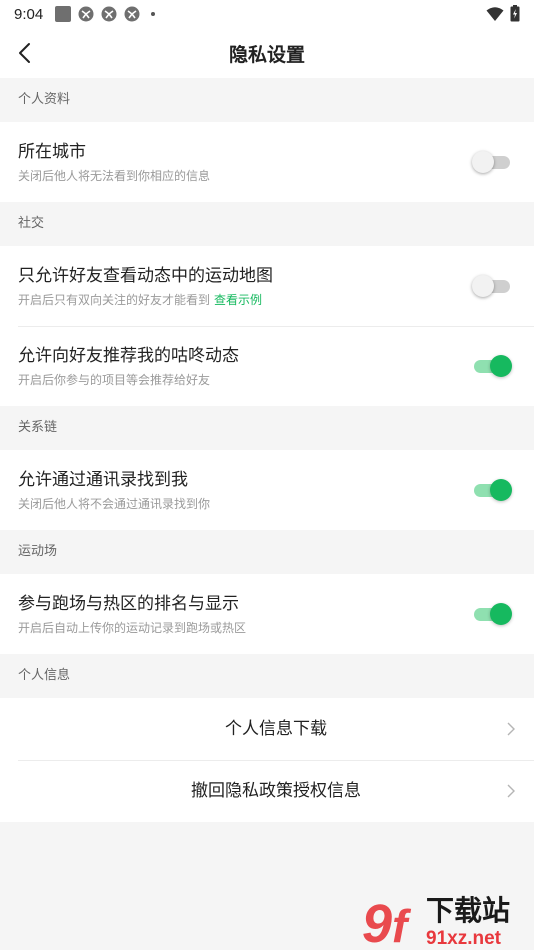  What do you see at coordinates (29, 14) in the screenshot?
I see `status-time: 9:04` at bounding box center [29, 14].